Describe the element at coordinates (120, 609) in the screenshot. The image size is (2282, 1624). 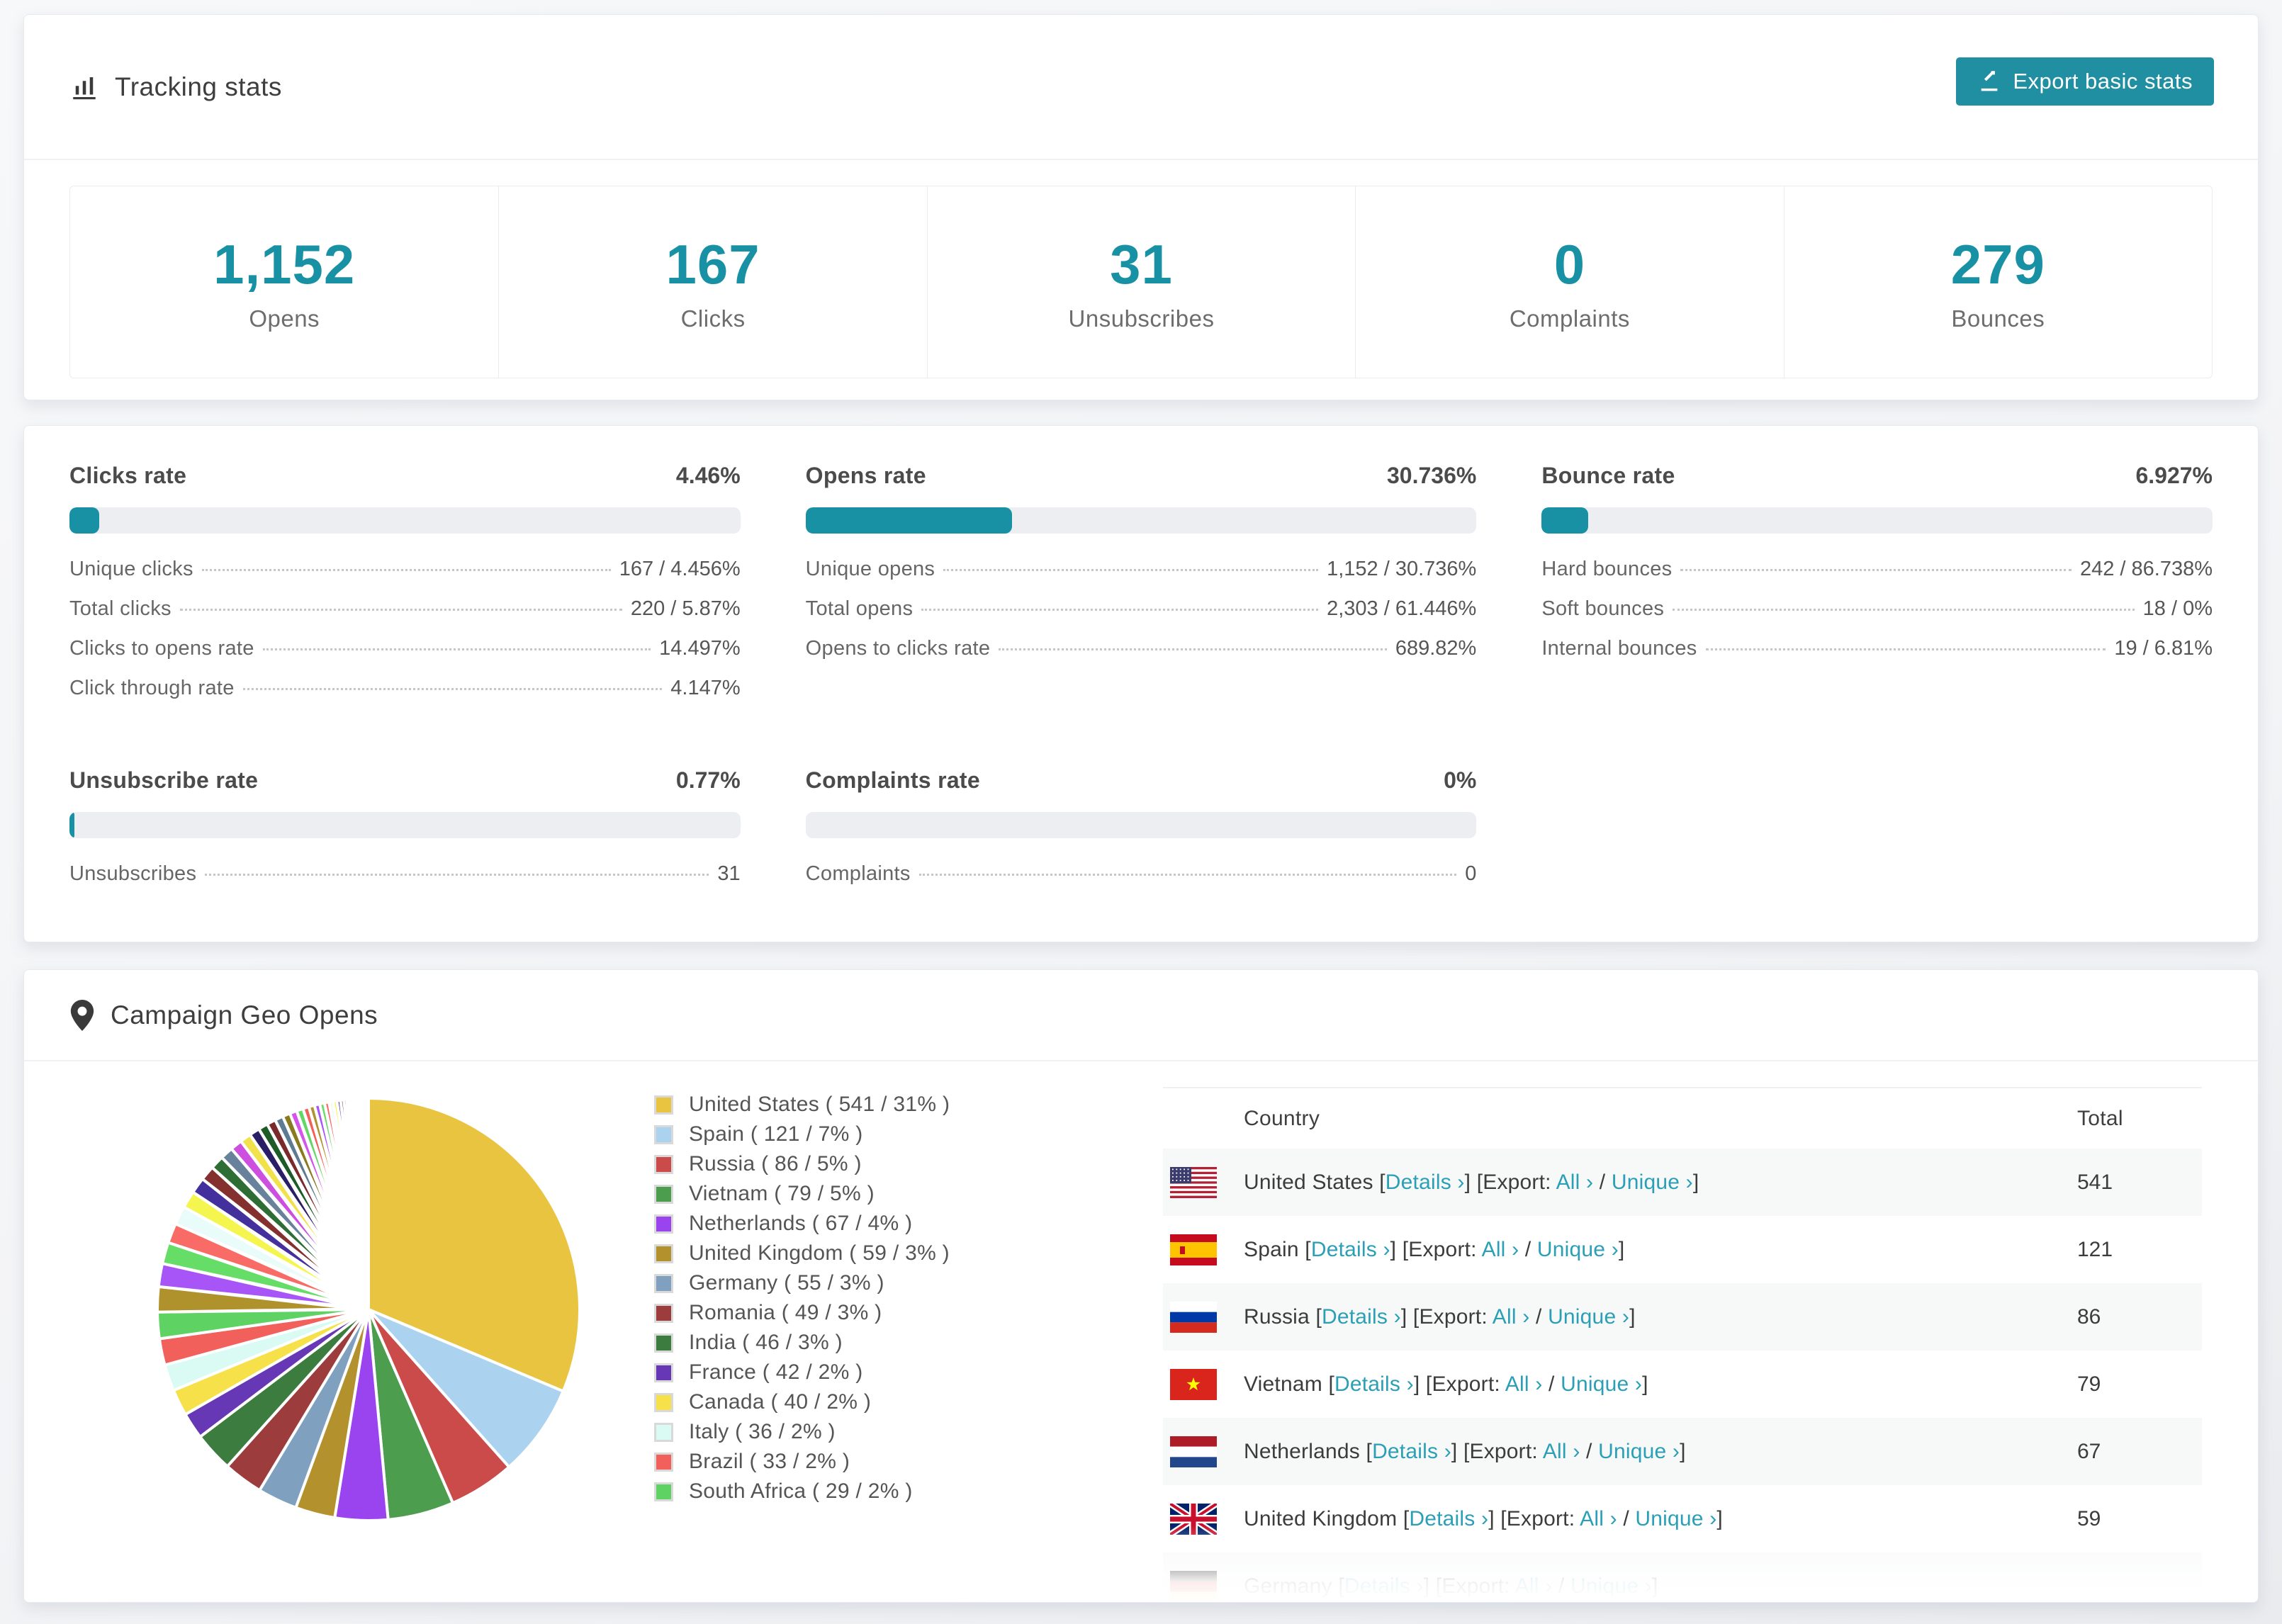
I see `rate-detail-label: Total clicks` at that location.